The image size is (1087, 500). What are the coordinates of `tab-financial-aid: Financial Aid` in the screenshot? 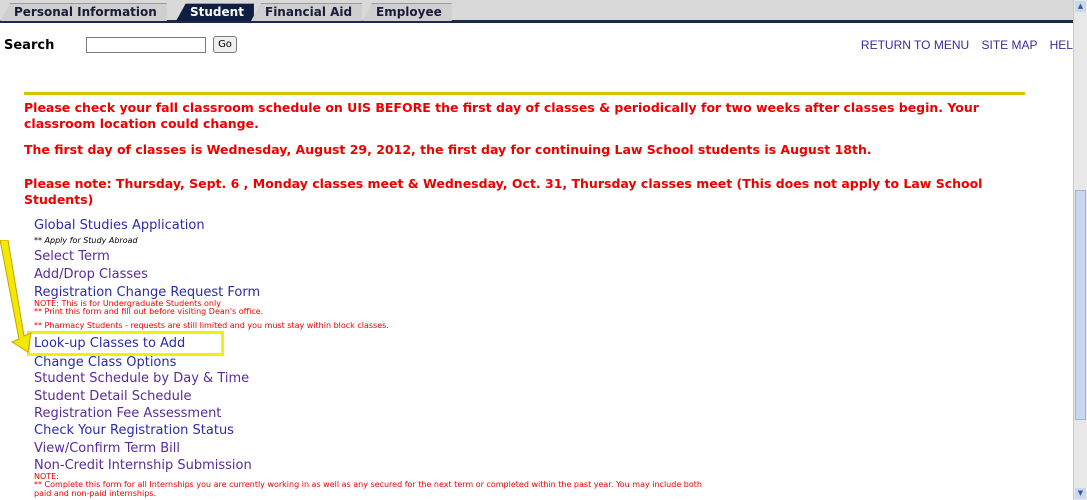 It's located at (307, 12).